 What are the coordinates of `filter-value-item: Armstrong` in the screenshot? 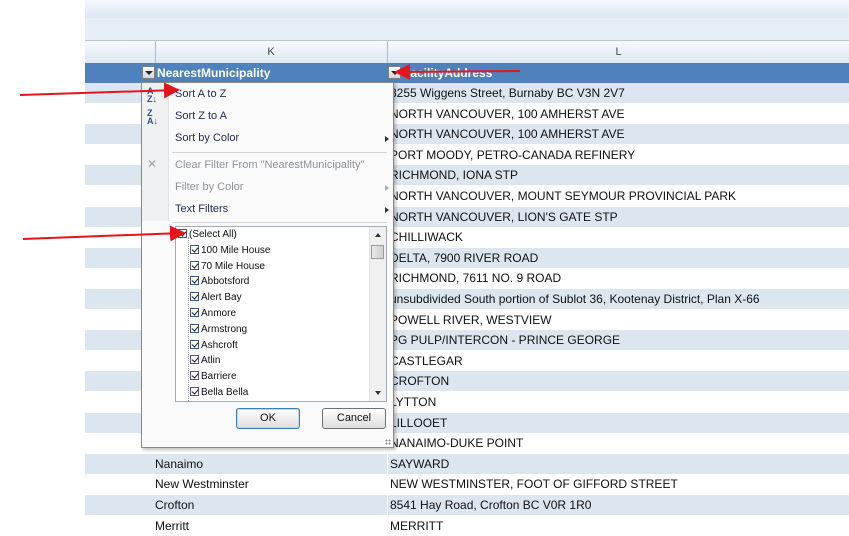 It's located at (218, 330).